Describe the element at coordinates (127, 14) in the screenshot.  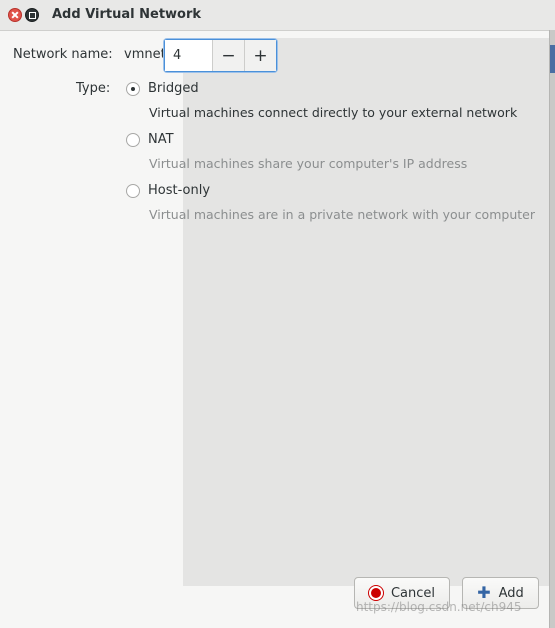
I see `window-title: Add Virtual Network` at that location.